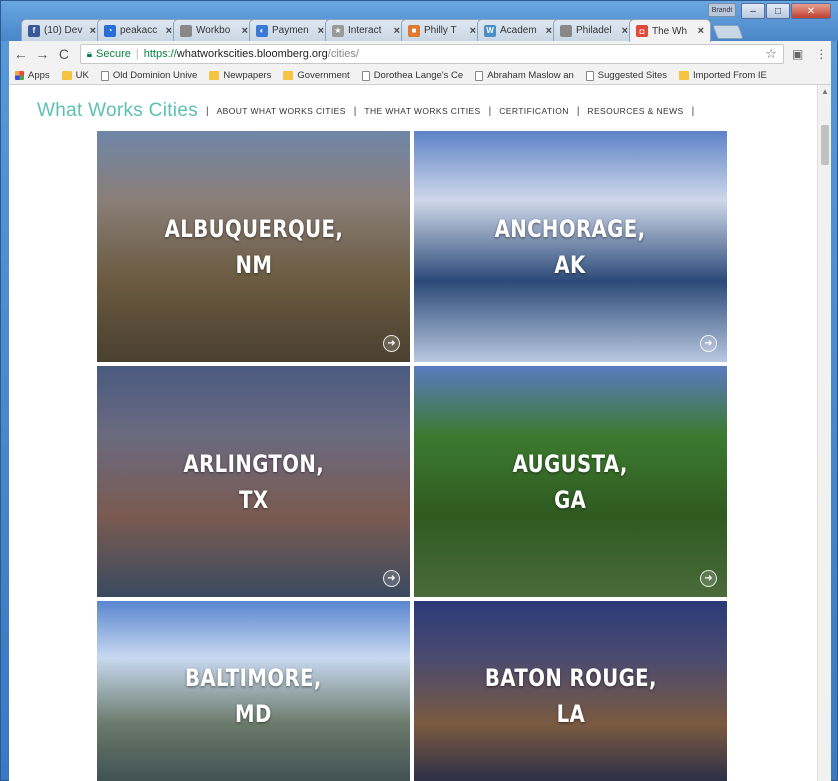  Describe the element at coordinates (343, 54) in the screenshot. I see `url-path: /cities/` at that location.